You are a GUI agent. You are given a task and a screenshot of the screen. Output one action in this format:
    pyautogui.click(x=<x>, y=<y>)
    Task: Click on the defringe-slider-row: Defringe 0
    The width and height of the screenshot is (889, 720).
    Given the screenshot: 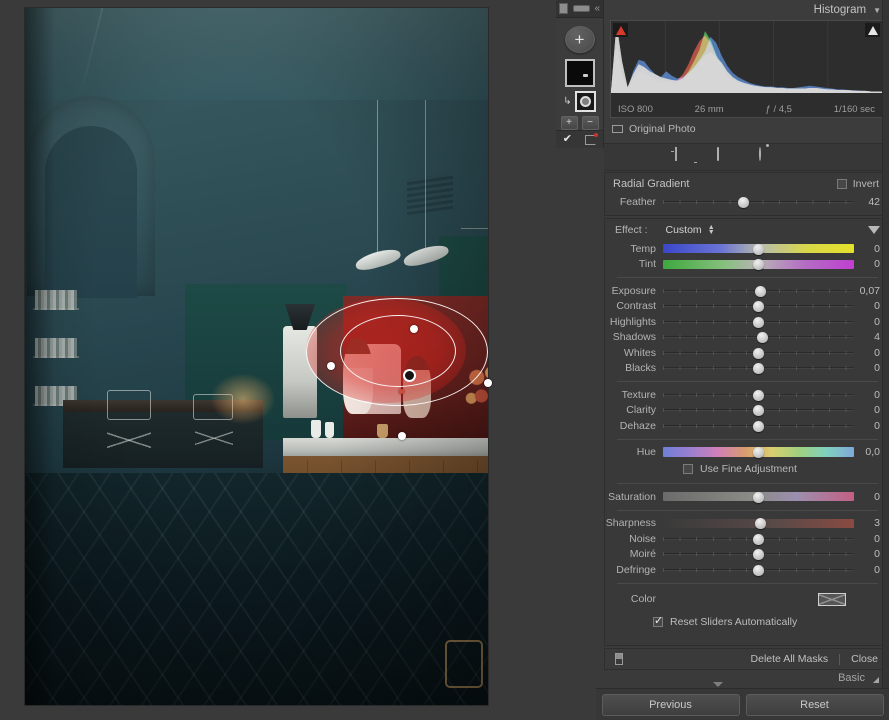 What is the action you would take?
    pyautogui.click(x=746, y=570)
    